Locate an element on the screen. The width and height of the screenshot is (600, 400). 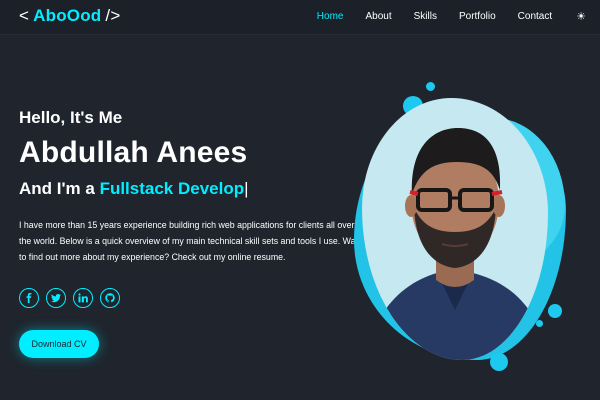
logo-open-bracket: < is located at coordinates (24, 15).